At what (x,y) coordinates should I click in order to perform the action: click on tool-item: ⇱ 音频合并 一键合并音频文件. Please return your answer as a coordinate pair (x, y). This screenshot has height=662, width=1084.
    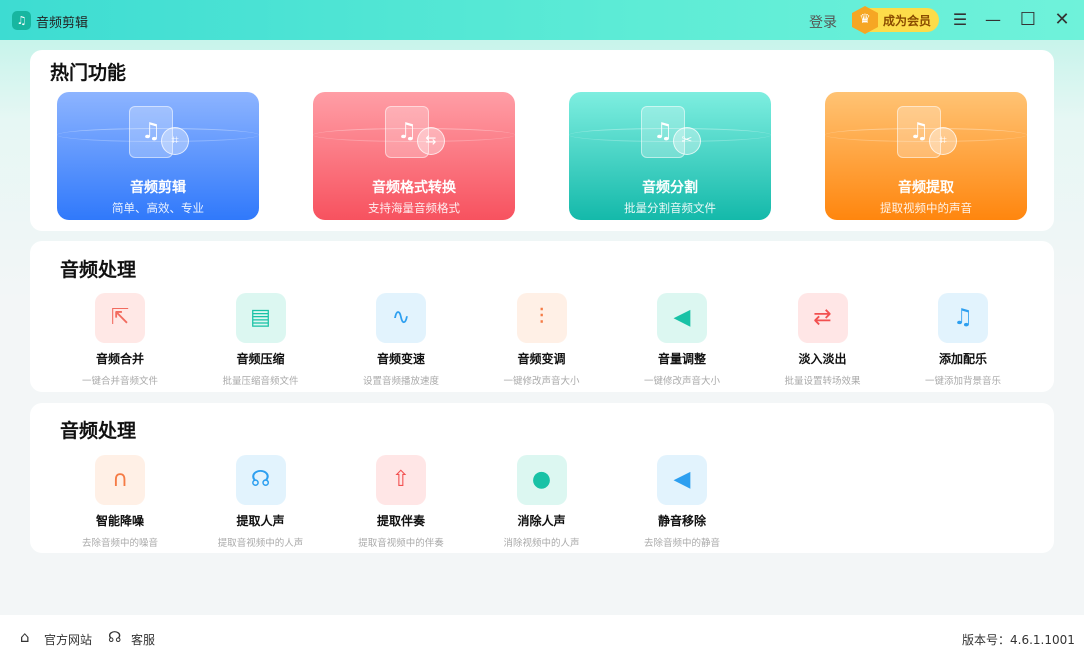
    Looking at the image, I should click on (120, 340).